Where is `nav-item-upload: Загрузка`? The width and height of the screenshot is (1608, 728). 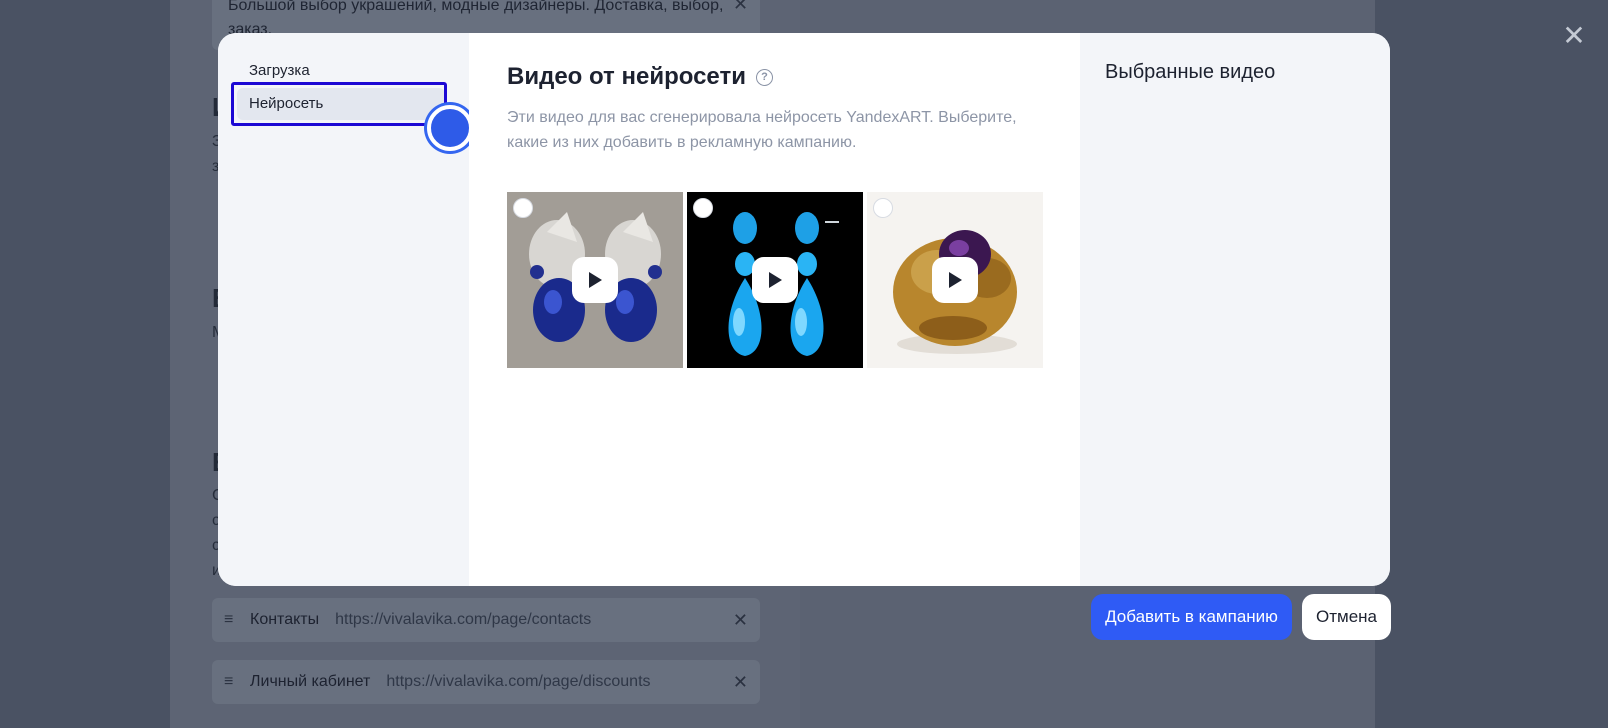
nav-item-upload: Загрузка is located at coordinates (341, 71).